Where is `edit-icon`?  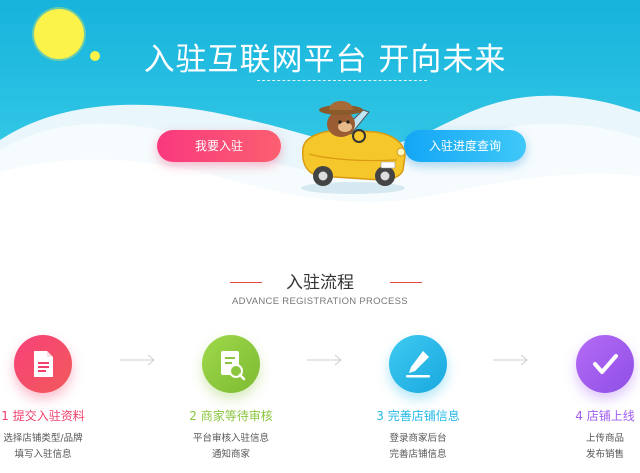 edit-icon is located at coordinates (418, 364).